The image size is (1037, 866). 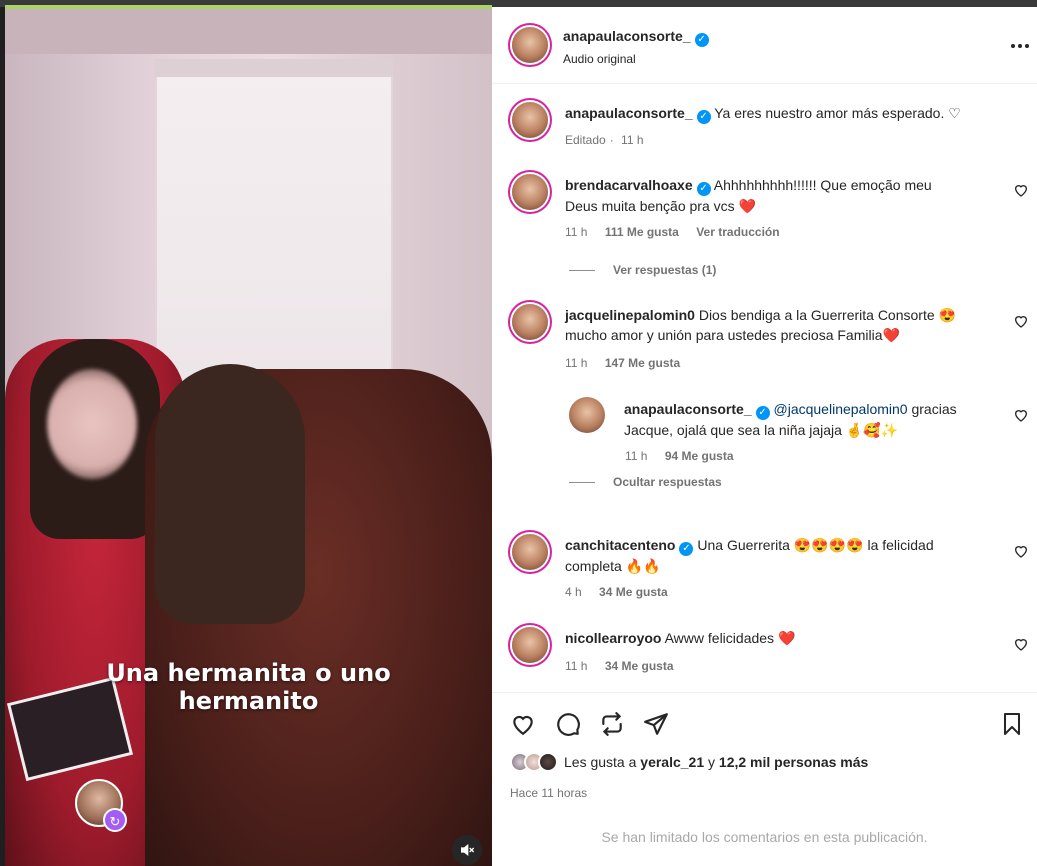 I want to click on reply-time: 11 h, so click(x=636, y=456).